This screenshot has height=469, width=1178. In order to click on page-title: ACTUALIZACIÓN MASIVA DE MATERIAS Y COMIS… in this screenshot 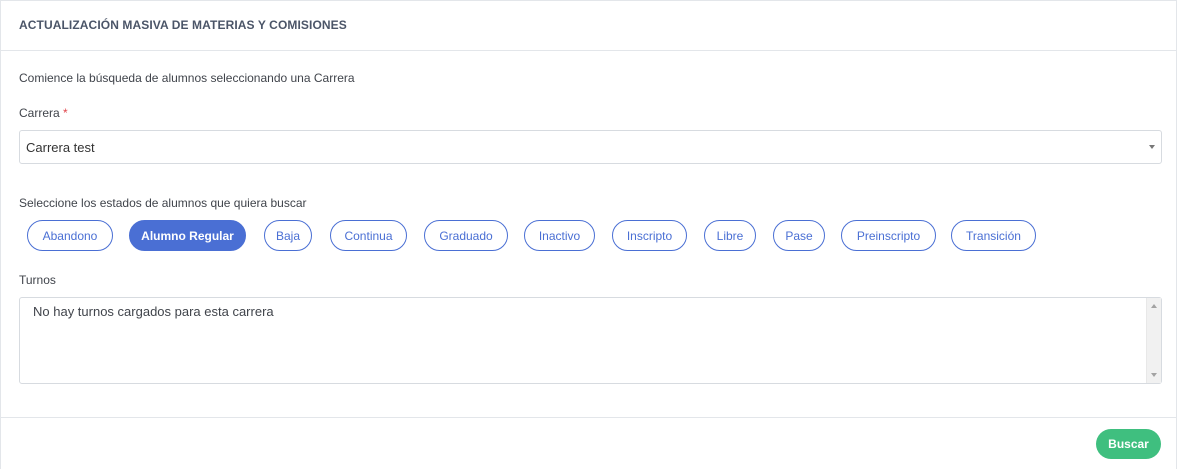, I will do `click(183, 24)`.